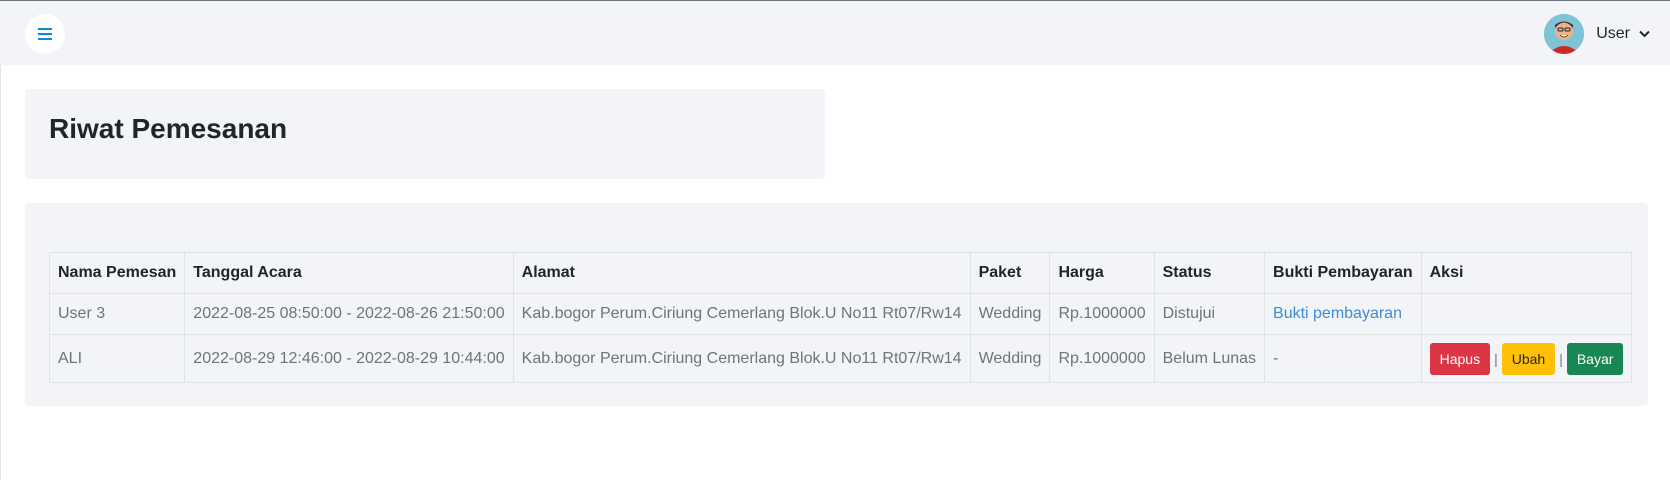  Describe the element at coordinates (425, 134) in the screenshot. I see `page-header-card: Riwat Pemesanan` at that location.